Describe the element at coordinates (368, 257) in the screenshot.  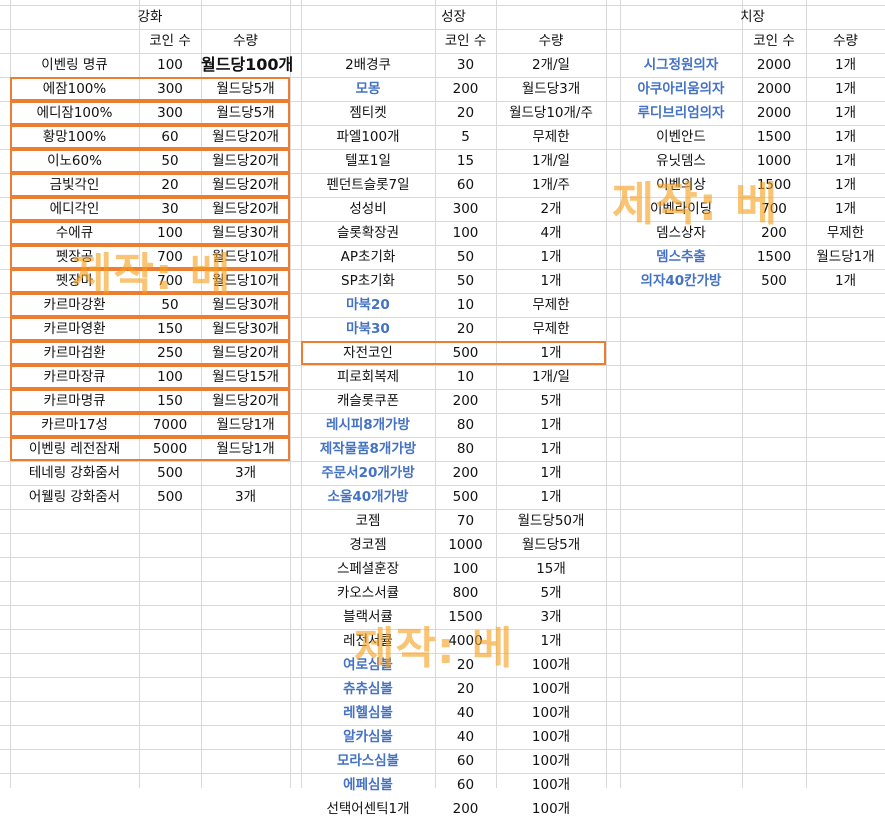
I see `item-name-cell: AP초기화` at that location.